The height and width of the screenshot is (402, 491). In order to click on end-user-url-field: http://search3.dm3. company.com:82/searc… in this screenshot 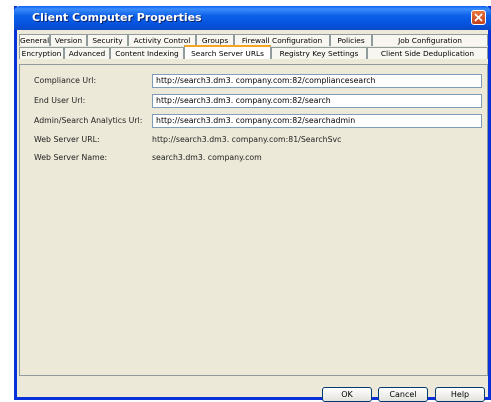, I will do `click(317, 101)`.